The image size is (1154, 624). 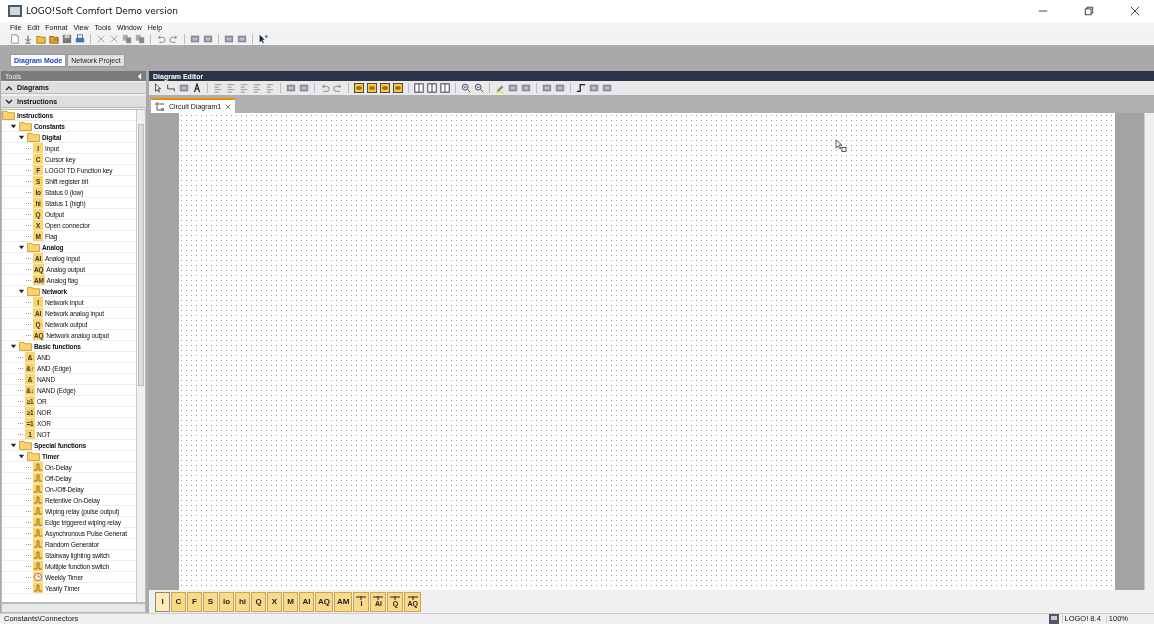 I want to click on block-button: M, so click(x=290, y=601).